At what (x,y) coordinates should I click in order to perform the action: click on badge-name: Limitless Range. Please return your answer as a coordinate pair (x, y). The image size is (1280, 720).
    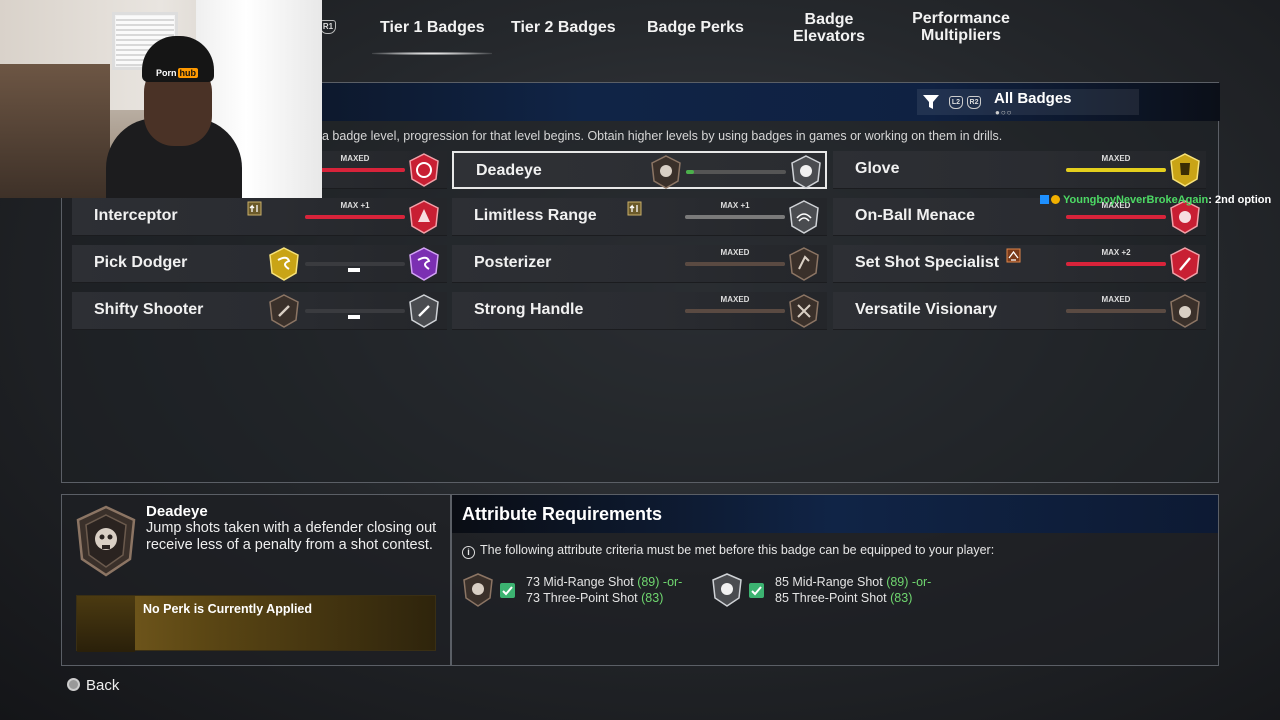
    Looking at the image, I should click on (535, 215).